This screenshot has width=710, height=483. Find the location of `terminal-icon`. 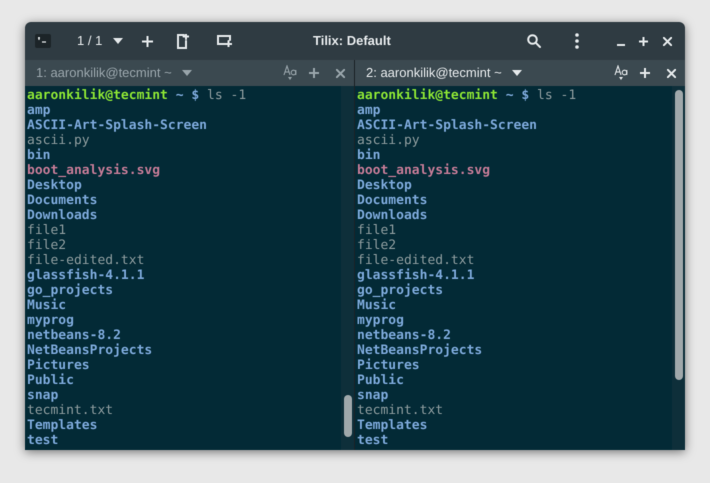

terminal-icon is located at coordinates (43, 41).